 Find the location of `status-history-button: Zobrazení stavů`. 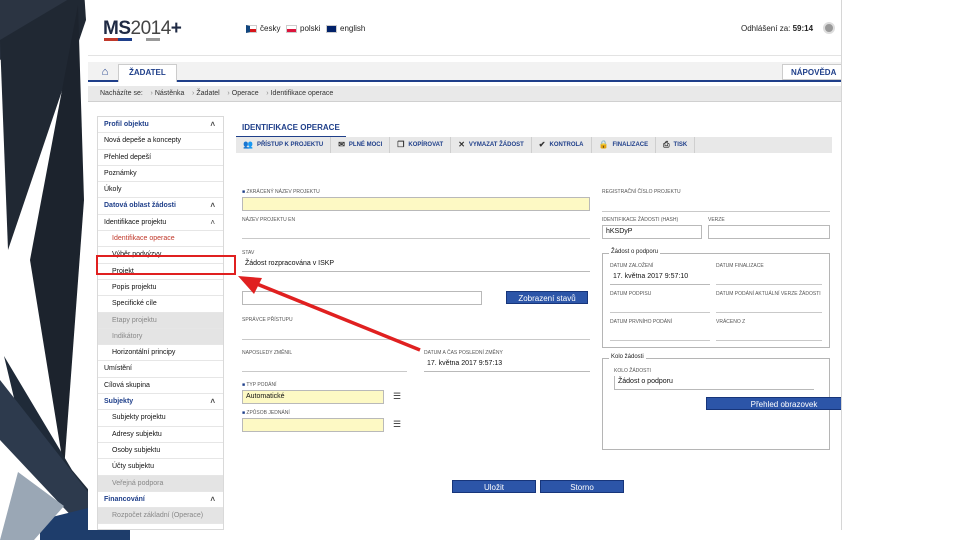

status-history-button: Zobrazení stavů is located at coordinates (547, 297).